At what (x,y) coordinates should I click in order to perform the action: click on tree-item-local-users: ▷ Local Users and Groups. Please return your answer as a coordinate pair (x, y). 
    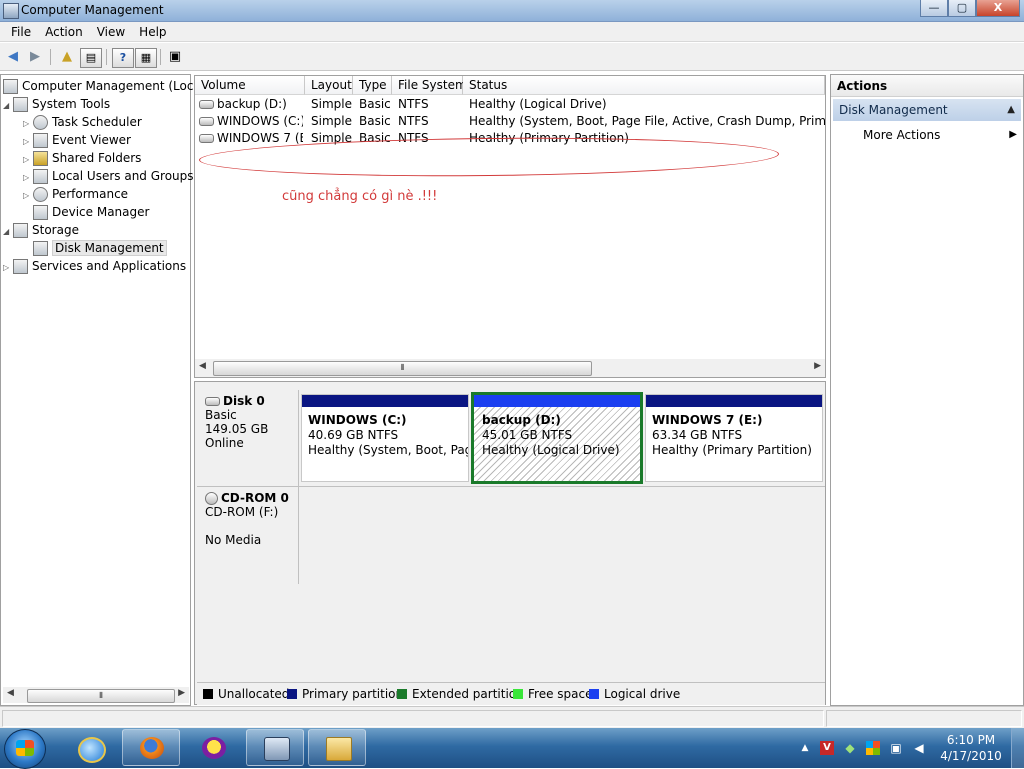
    Looking at the image, I should click on (108, 176).